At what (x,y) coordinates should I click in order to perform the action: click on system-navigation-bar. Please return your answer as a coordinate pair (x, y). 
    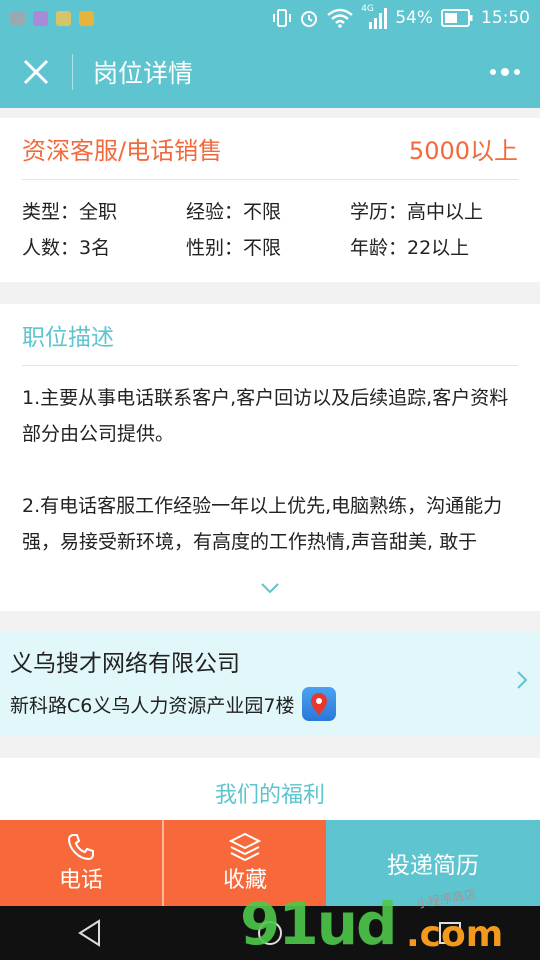
    Looking at the image, I should click on (270, 933).